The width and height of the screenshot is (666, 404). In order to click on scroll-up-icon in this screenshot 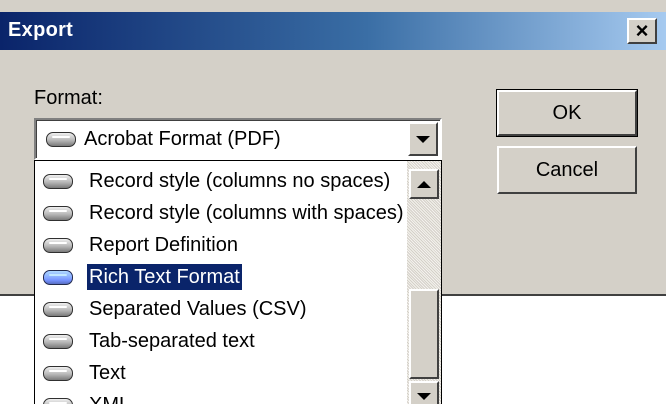, I will do `click(424, 184)`.